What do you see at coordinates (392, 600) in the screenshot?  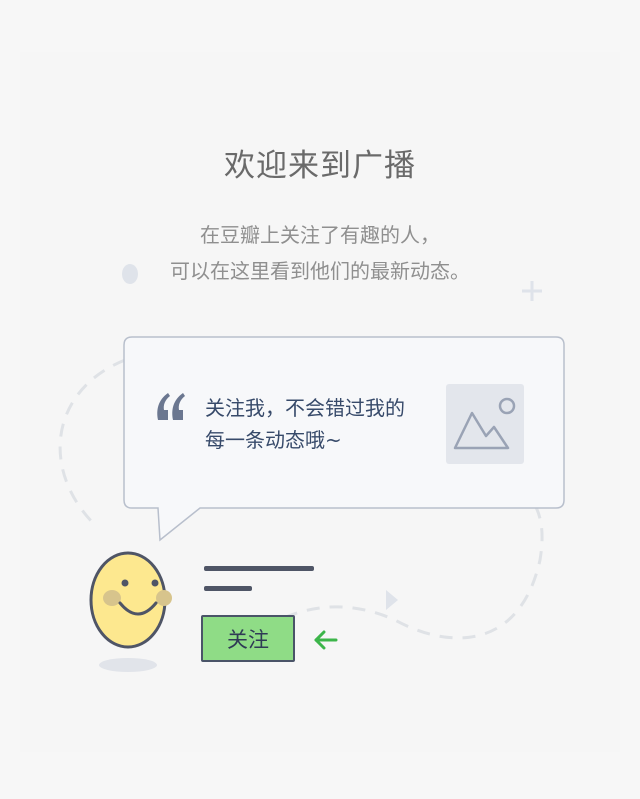 I see `play-triangle-icon` at bounding box center [392, 600].